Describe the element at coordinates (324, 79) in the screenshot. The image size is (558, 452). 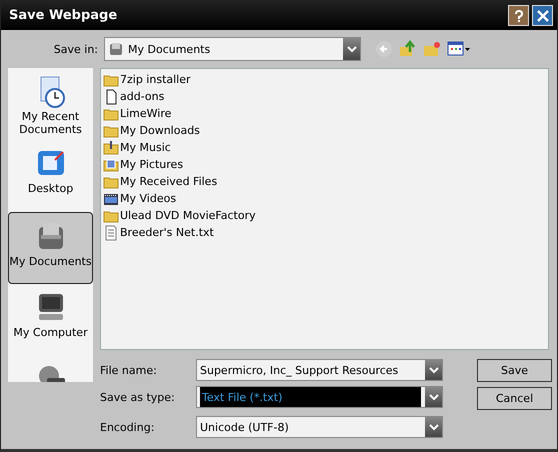
I see `file-item: 7zip installer` at that location.